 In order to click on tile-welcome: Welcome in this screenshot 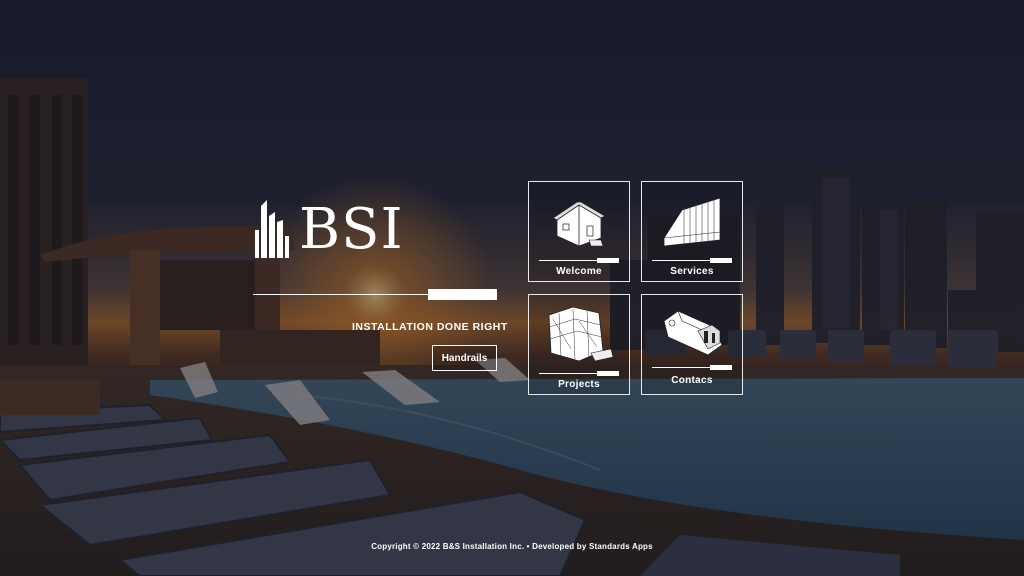, I will do `click(579, 231)`.